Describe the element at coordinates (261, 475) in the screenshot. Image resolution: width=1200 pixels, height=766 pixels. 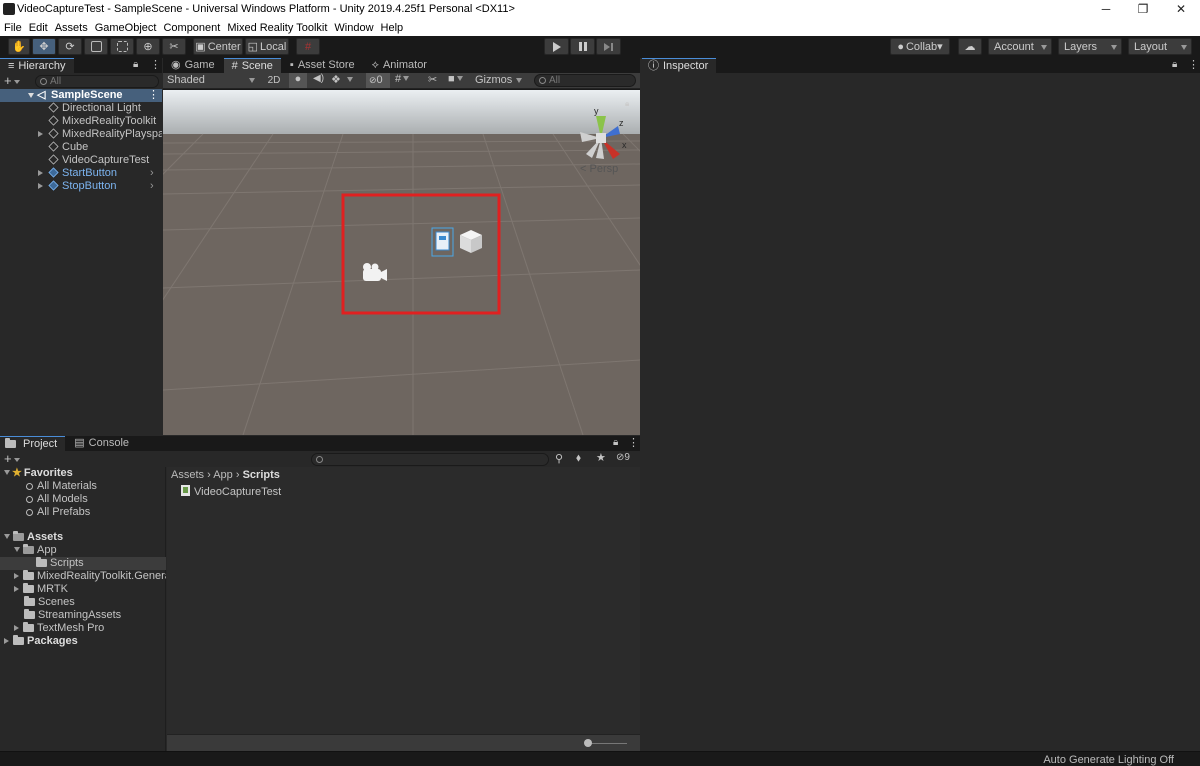
I see `breadcrumb-scripts: Scripts` at that location.